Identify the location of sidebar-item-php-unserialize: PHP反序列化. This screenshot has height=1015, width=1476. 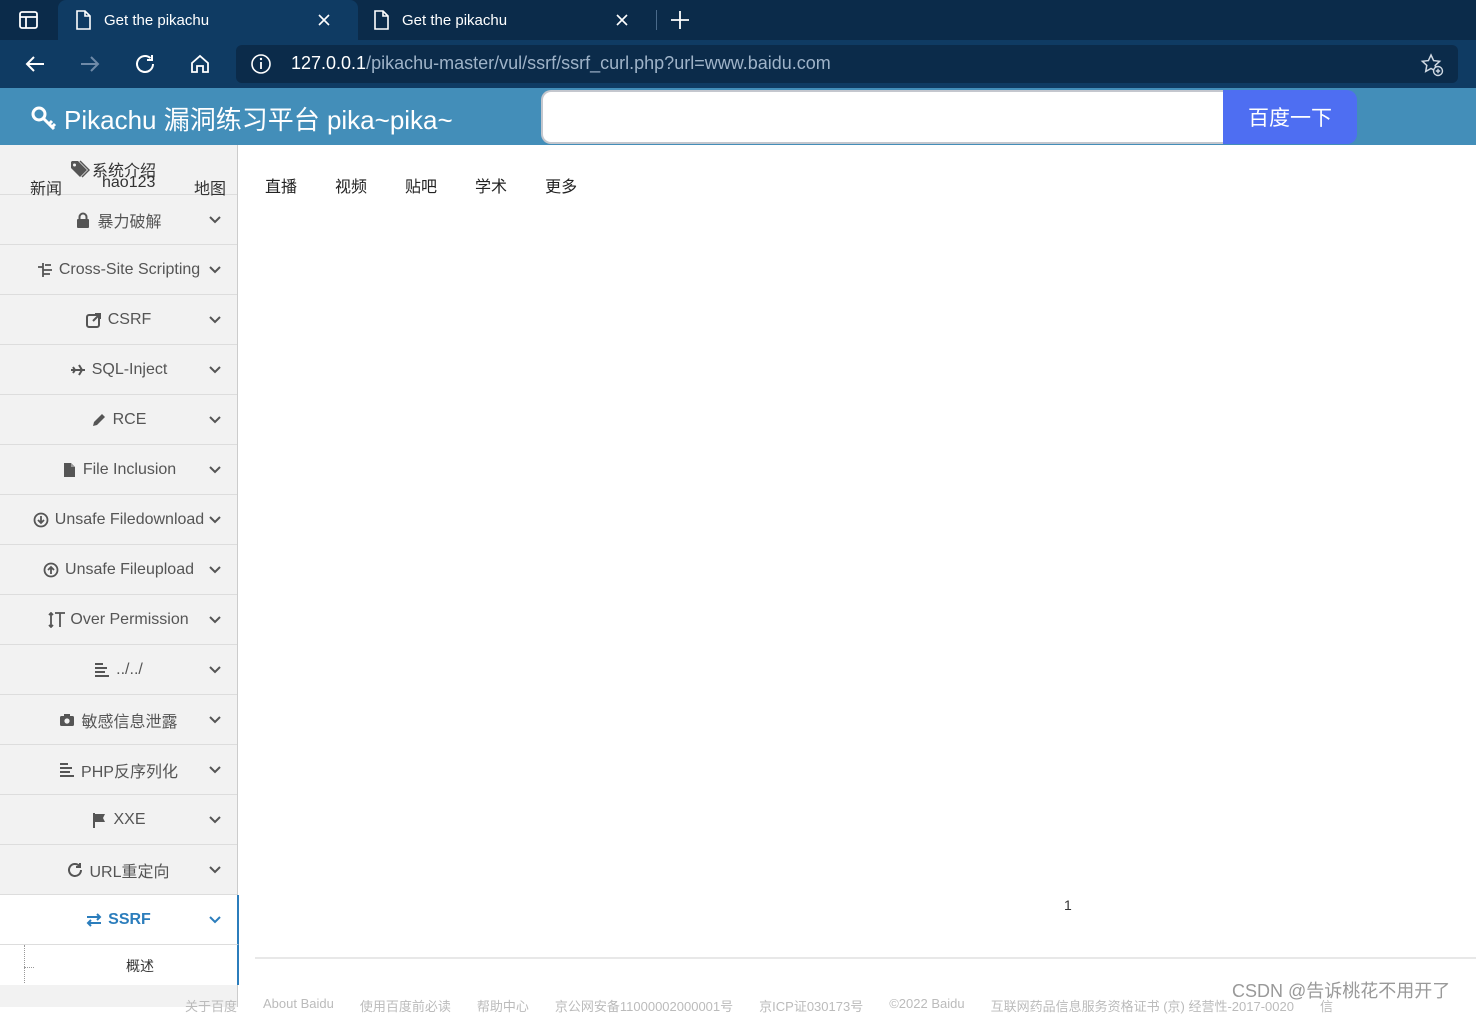
(118, 770).